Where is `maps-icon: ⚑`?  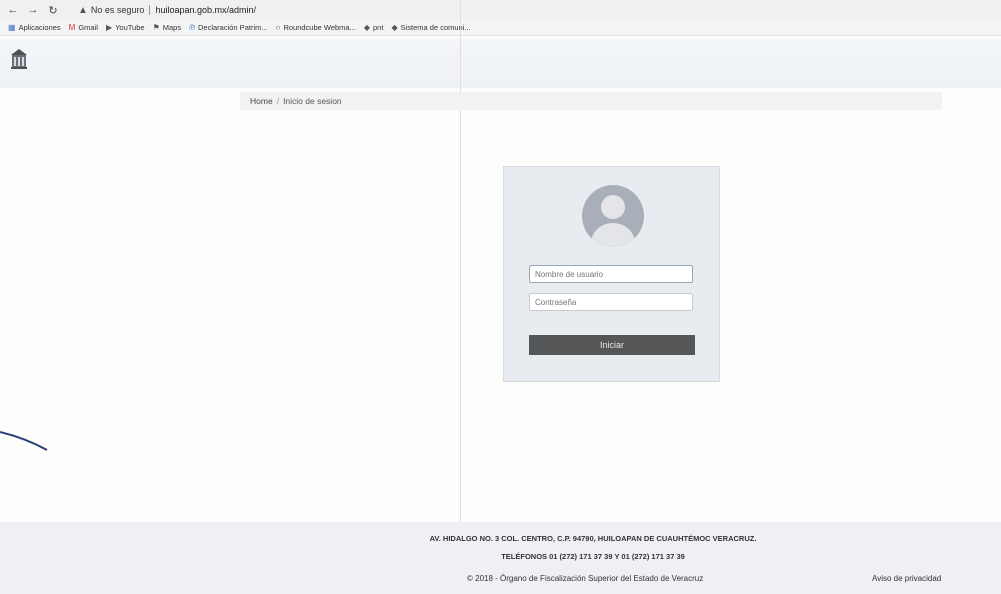 maps-icon: ⚑ is located at coordinates (156, 27).